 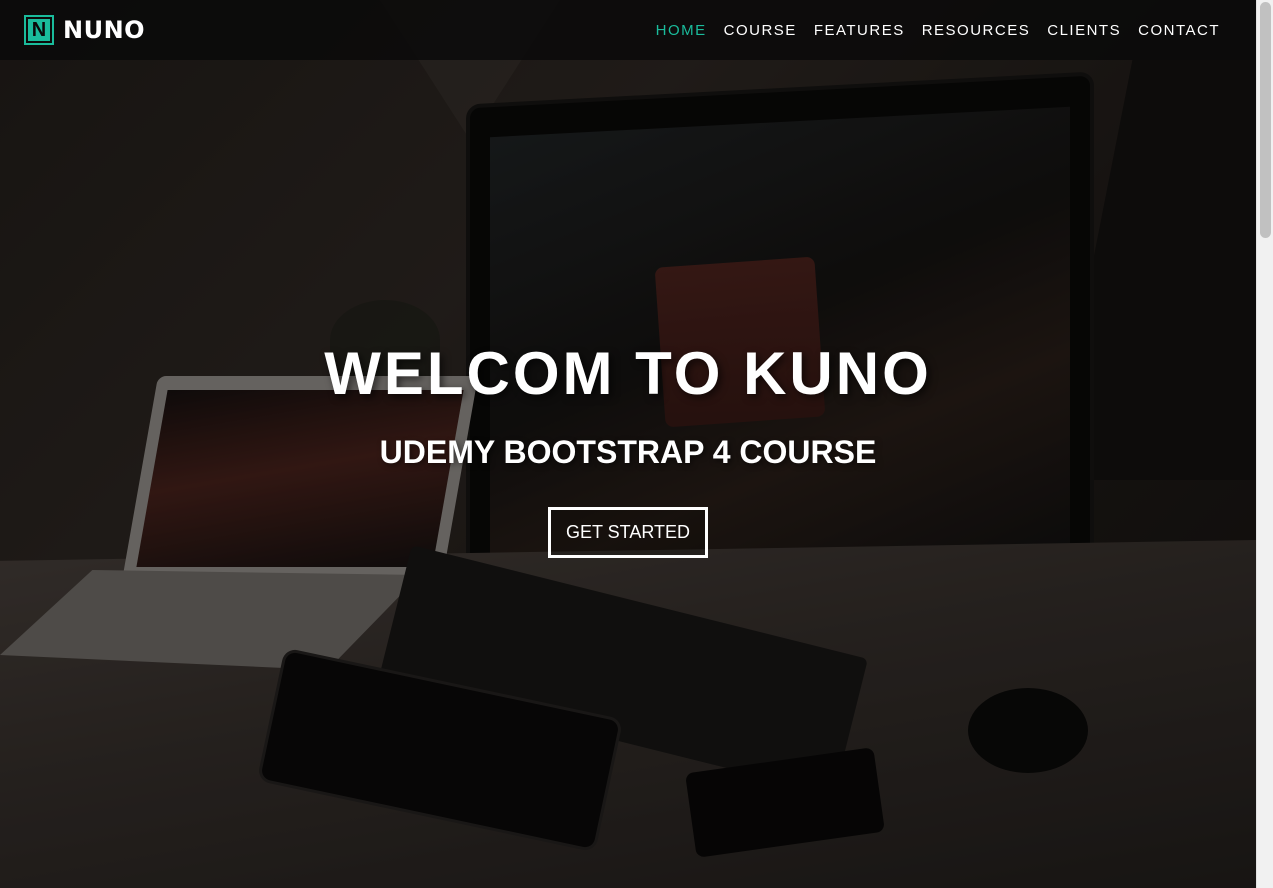 I want to click on nav-item-clients: CLIENTS, so click(x=1084, y=30).